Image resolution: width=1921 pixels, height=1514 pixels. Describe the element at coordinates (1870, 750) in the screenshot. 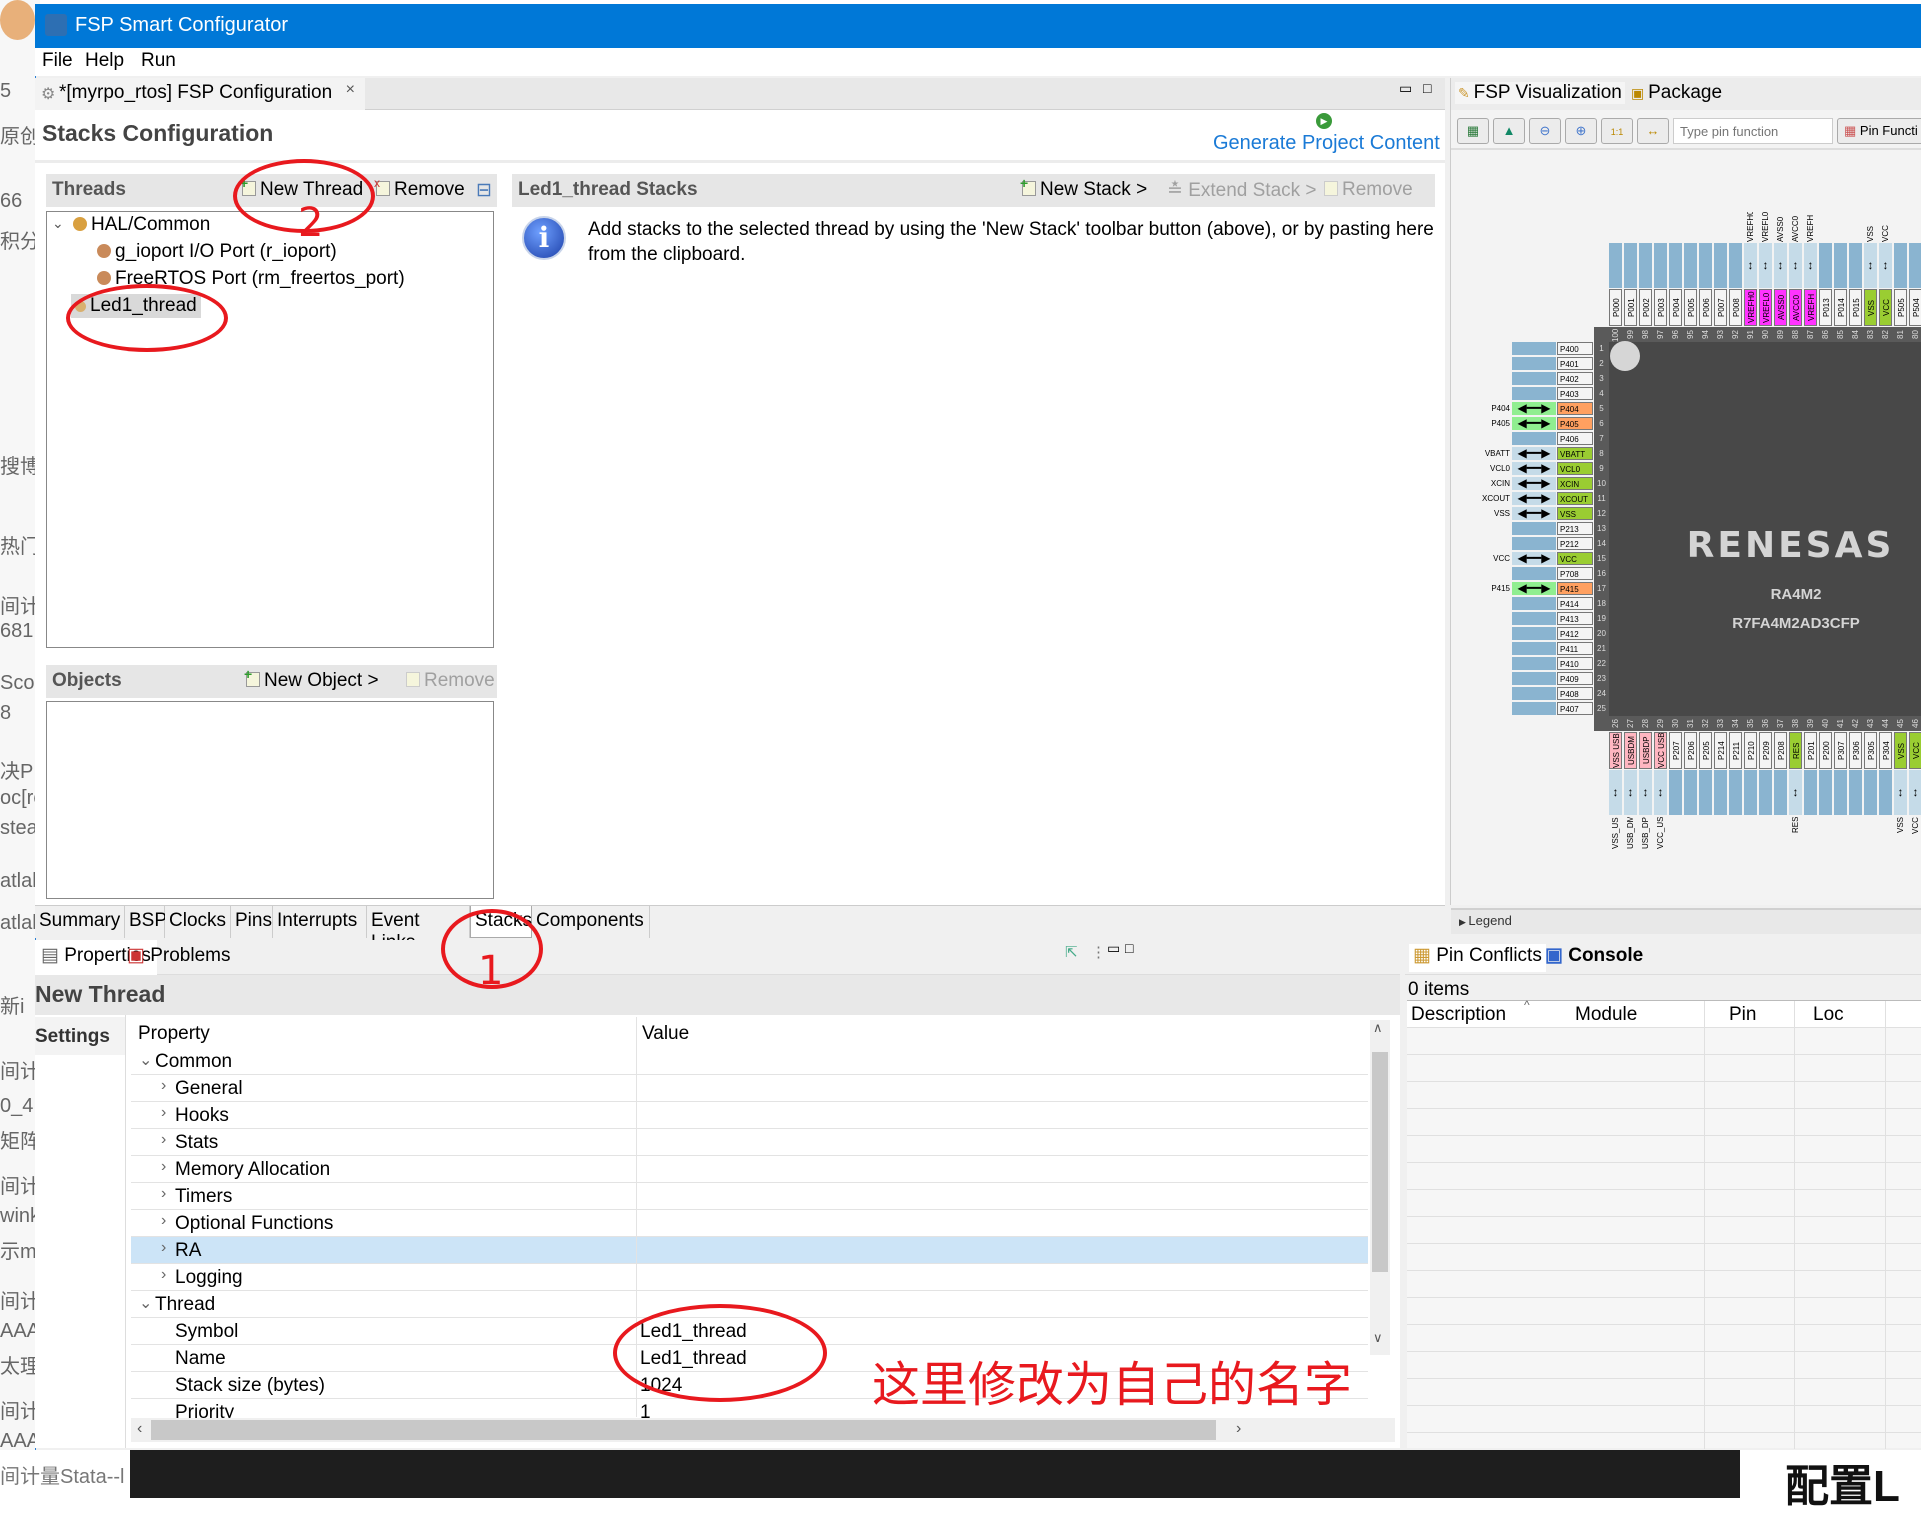

I see `pin-43: P305` at that location.